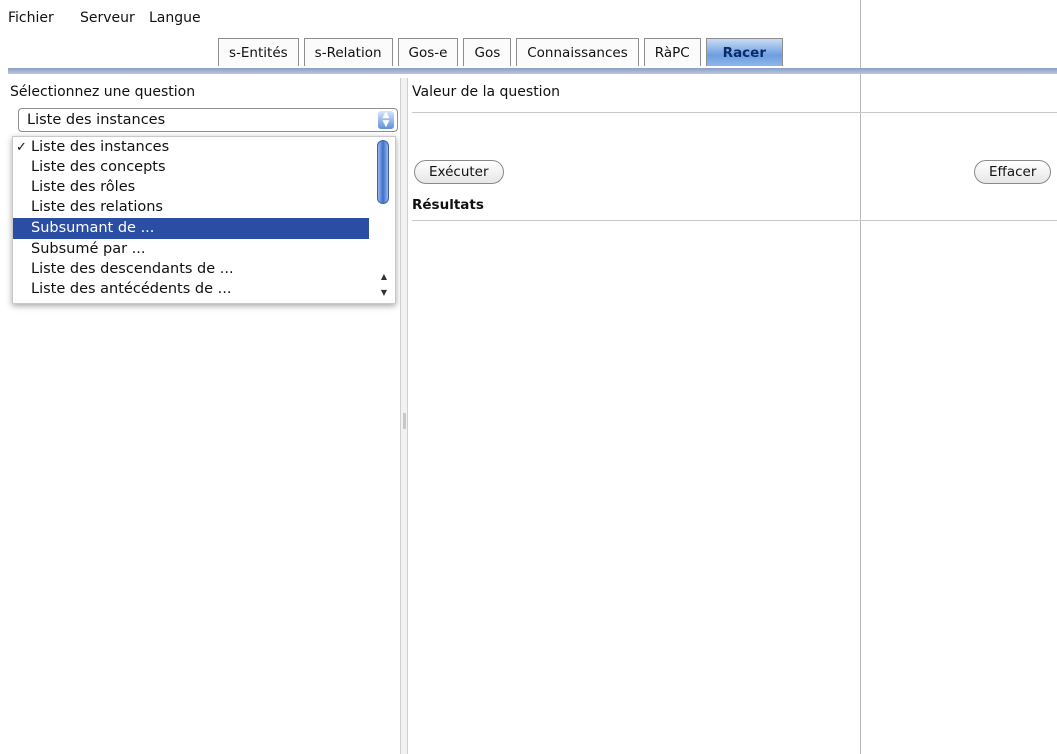 Image resolution: width=1057 pixels, height=754 pixels. Describe the element at coordinates (348, 52) in the screenshot. I see `tab-s-relation: s-Relation` at that location.